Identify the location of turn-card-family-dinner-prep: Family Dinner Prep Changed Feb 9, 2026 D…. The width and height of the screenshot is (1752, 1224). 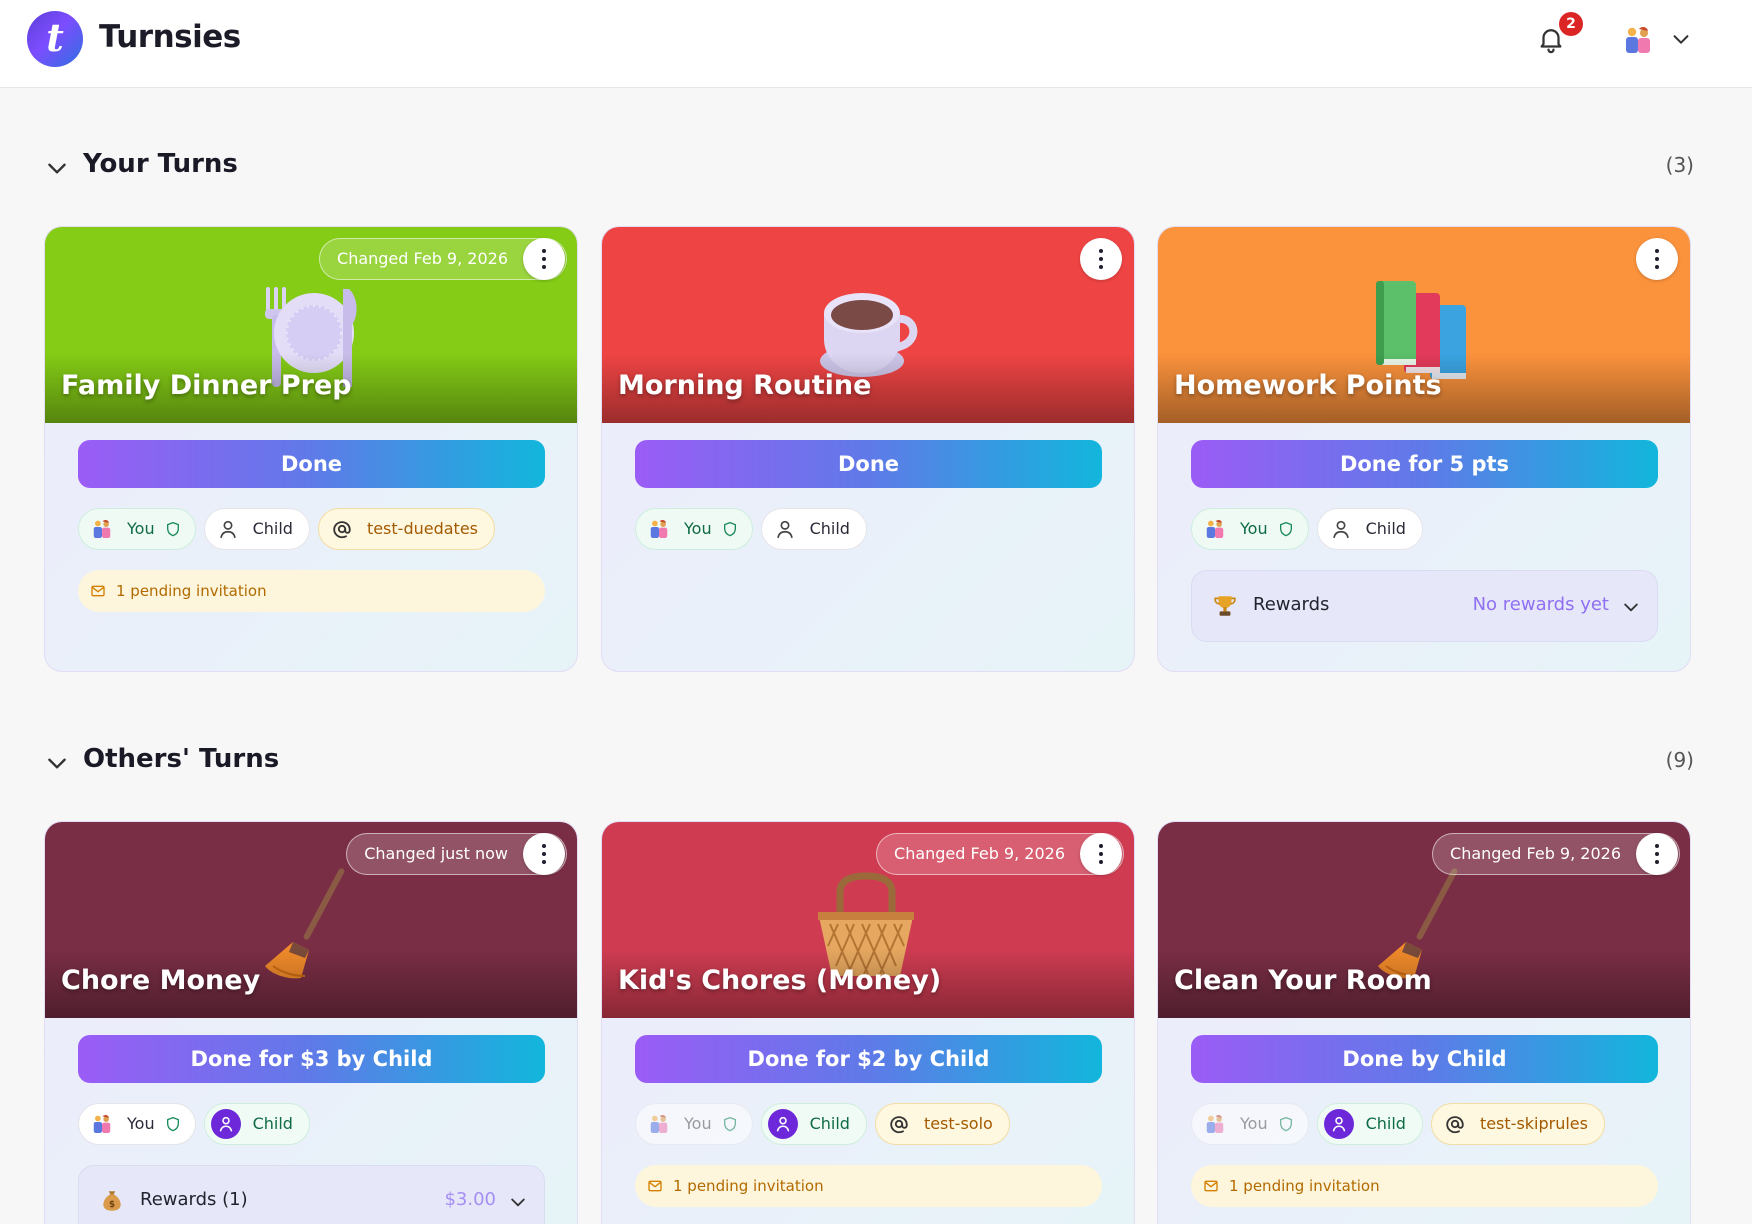
(311, 449).